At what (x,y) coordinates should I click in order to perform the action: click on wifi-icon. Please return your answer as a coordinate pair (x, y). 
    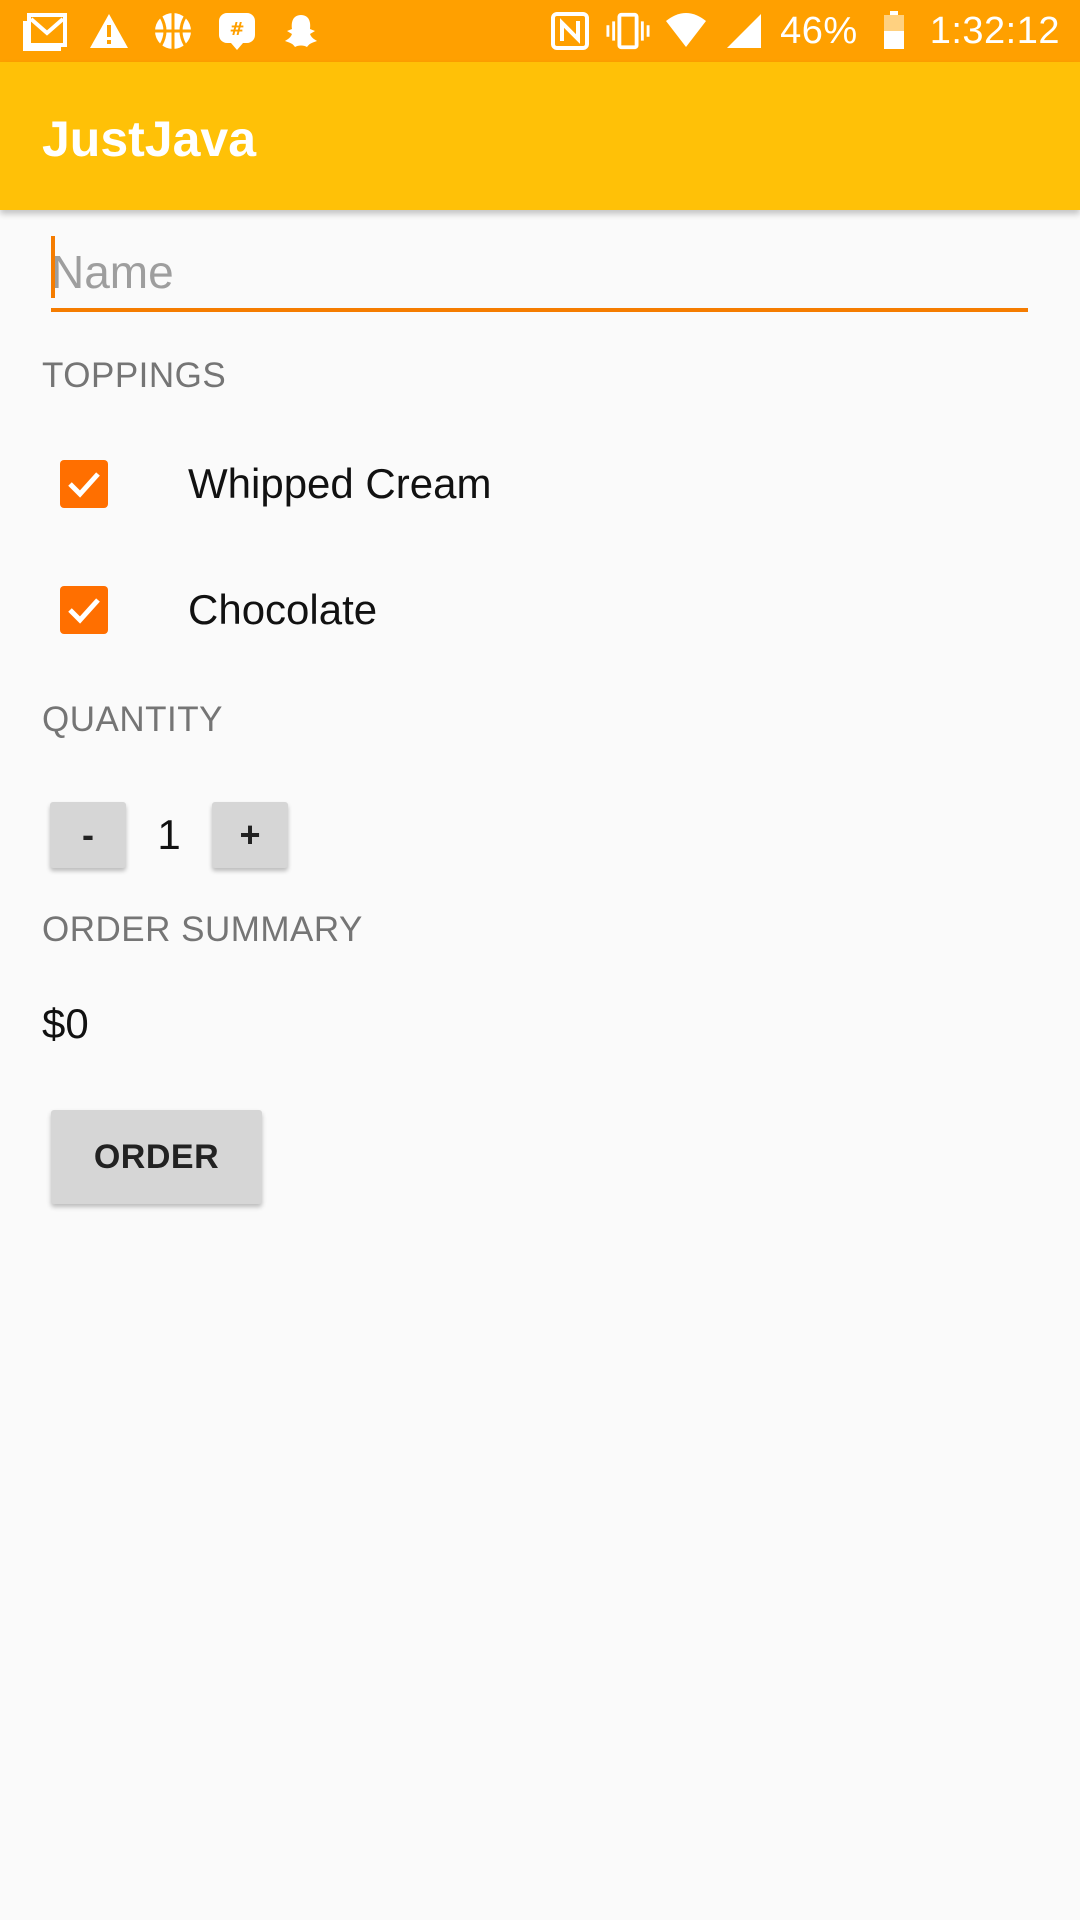
    Looking at the image, I should click on (686, 31).